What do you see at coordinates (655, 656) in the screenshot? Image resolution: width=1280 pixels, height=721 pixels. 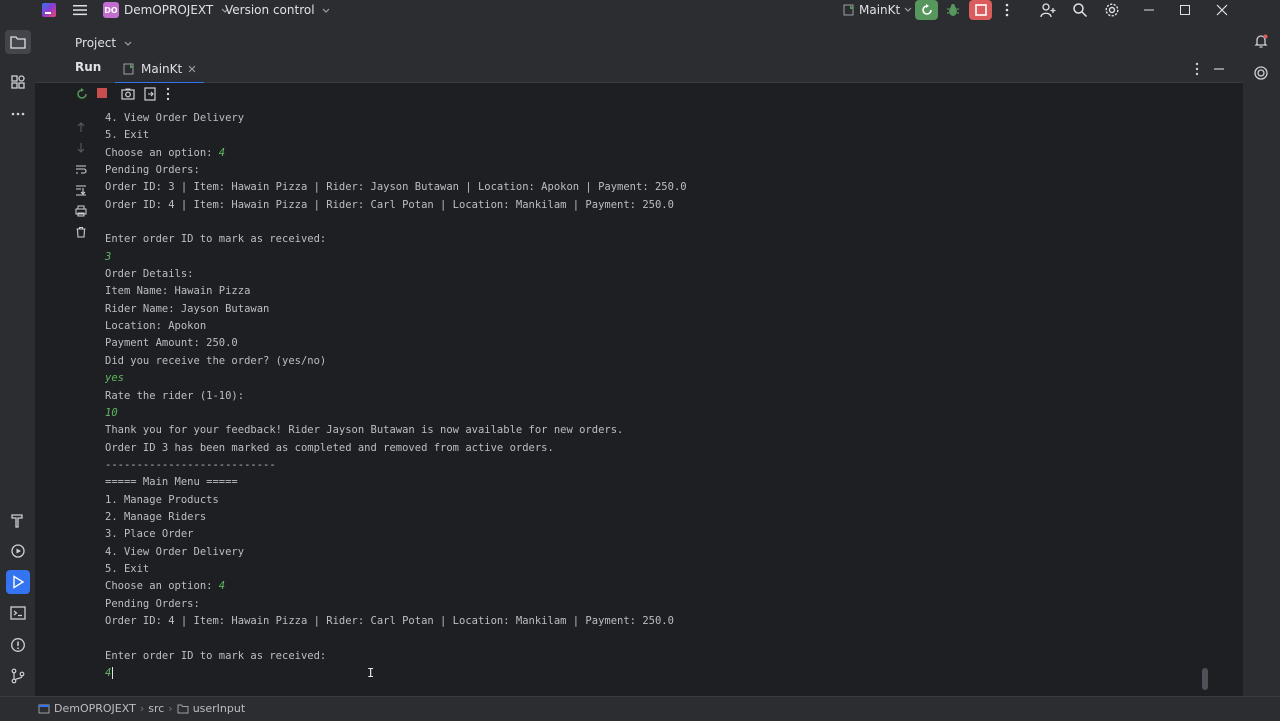 I see `console-line: Enter order ID to mark as received:` at bounding box center [655, 656].